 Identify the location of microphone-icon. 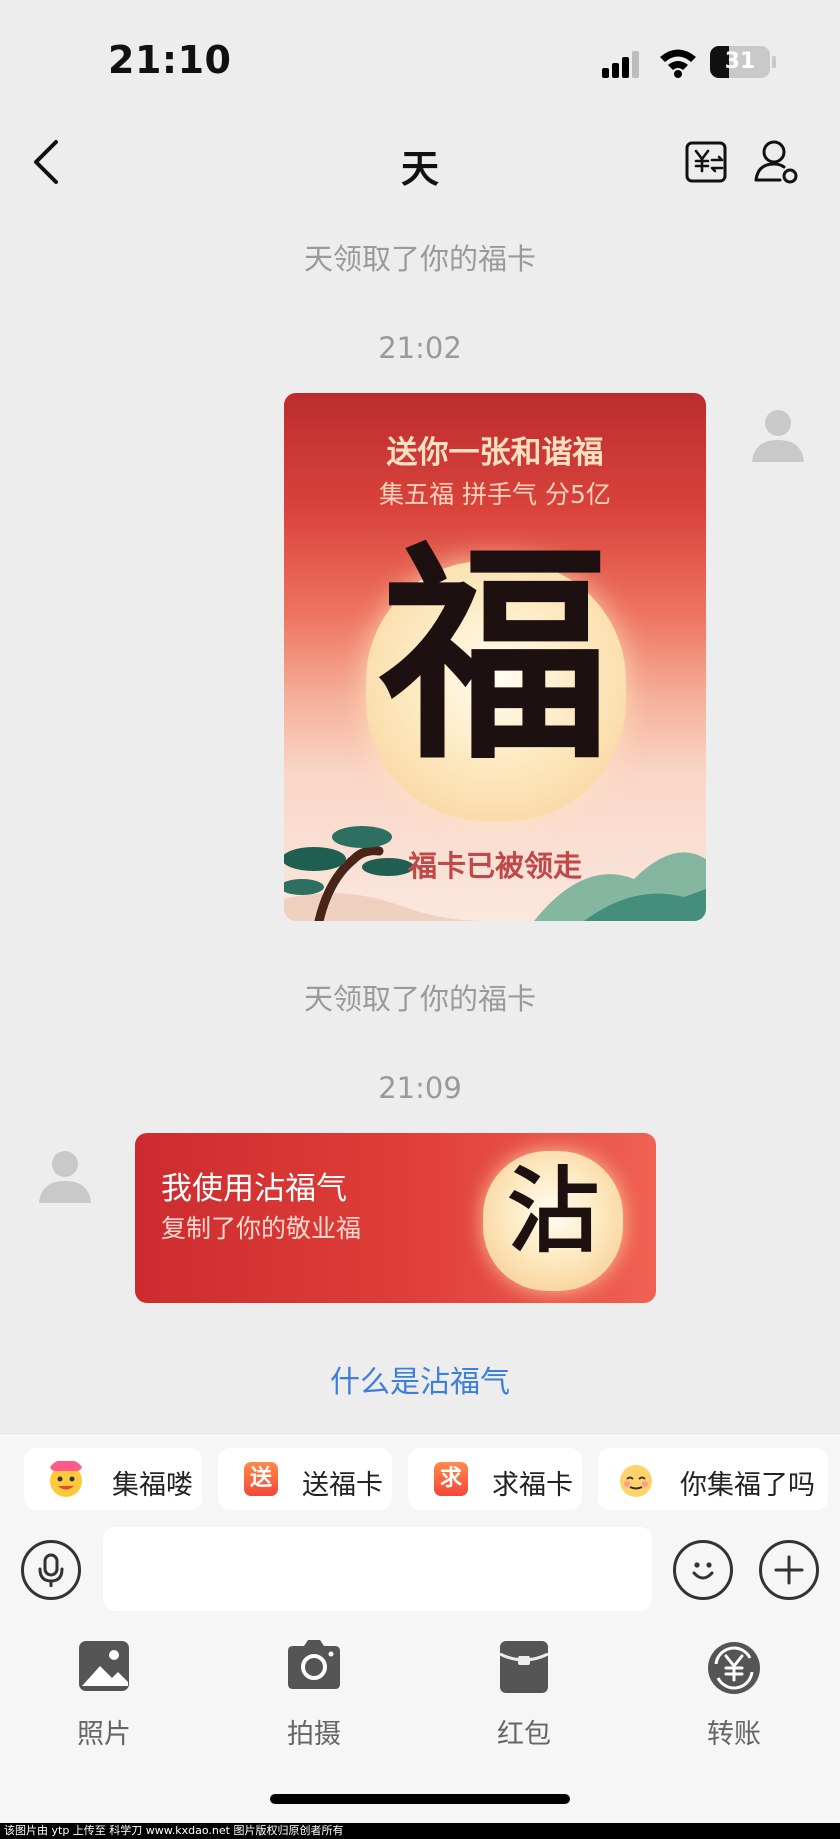
(51, 1570).